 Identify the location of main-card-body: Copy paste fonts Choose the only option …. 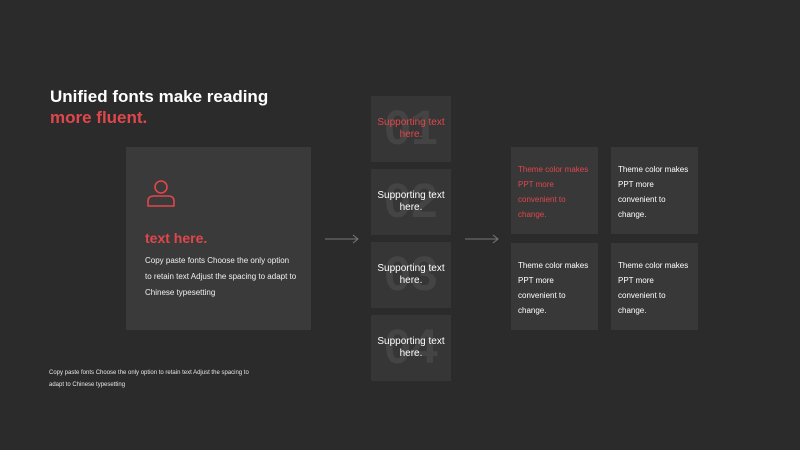
(221, 276).